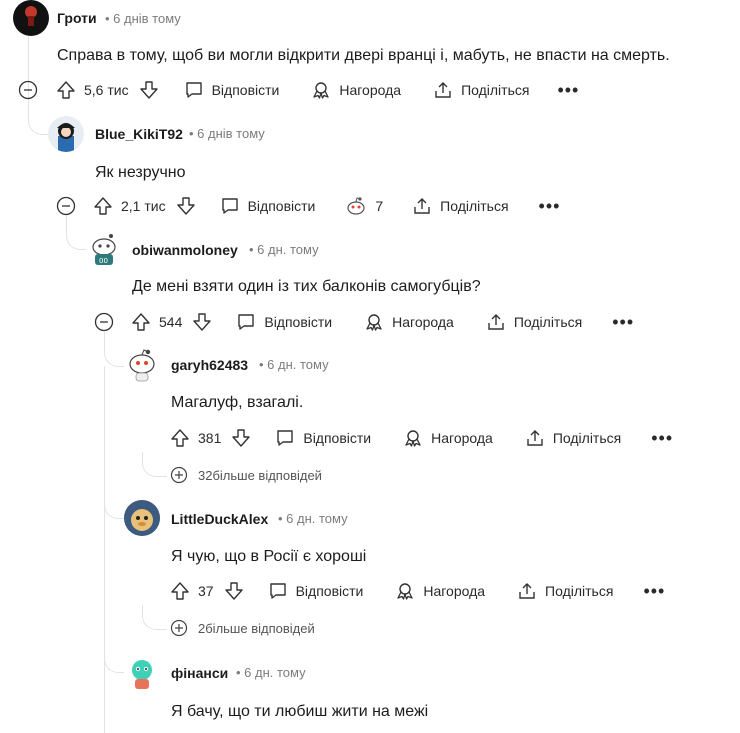  I want to click on comment-text: Як незручно, so click(140, 172).